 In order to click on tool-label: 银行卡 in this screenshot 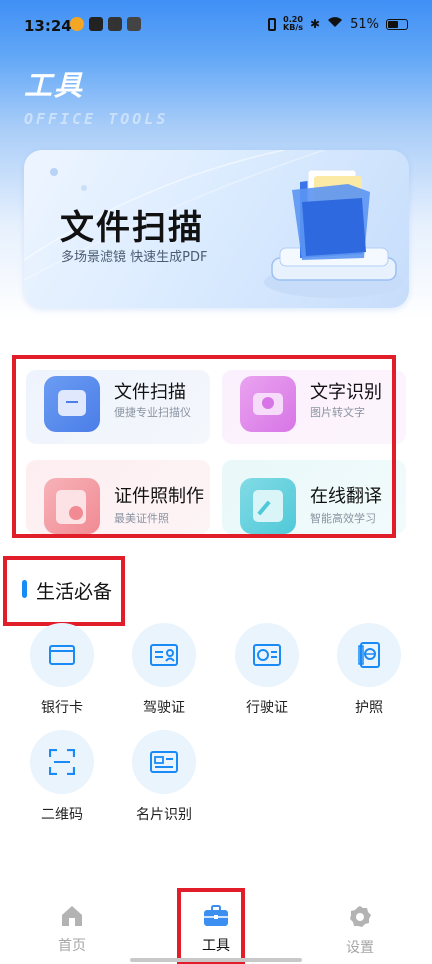, I will do `click(62, 708)`.